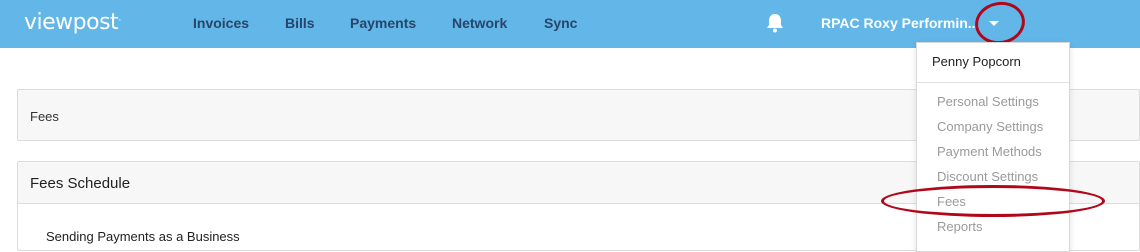 Image resolution: width=1140 pixels, height=252 pixels. I want to click on bell-icon, so click(775, 23).